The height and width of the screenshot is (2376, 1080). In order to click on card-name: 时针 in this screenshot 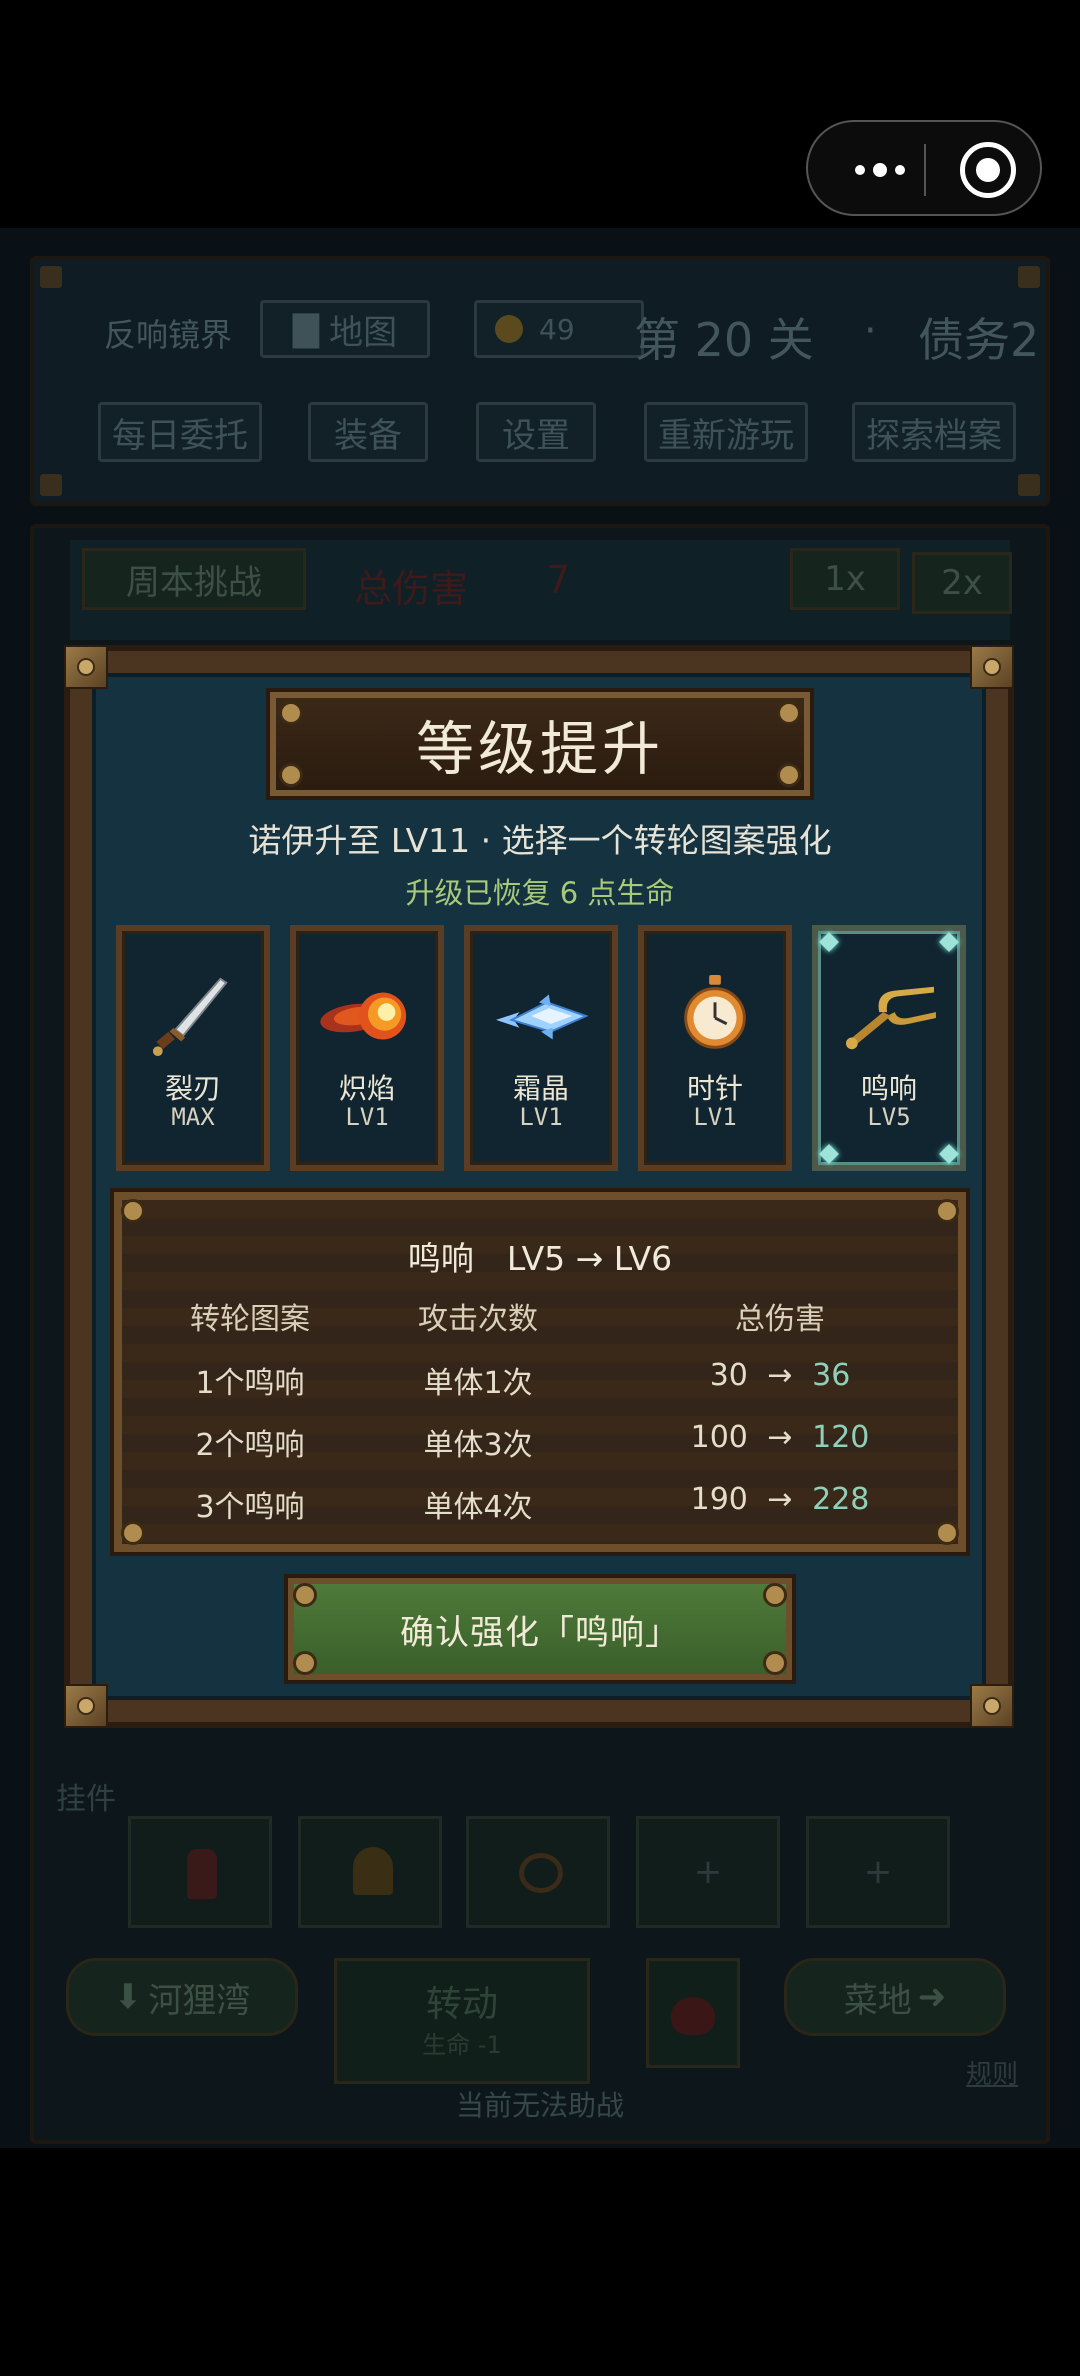, I will do `click(714, 1088)`.